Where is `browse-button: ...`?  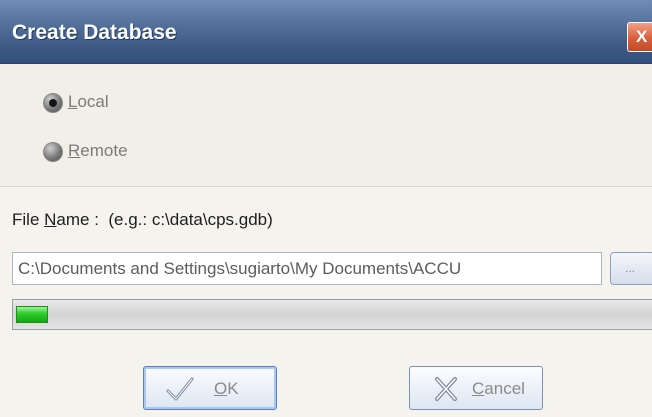 browse-button: ... is located at coordinates (631, 268).